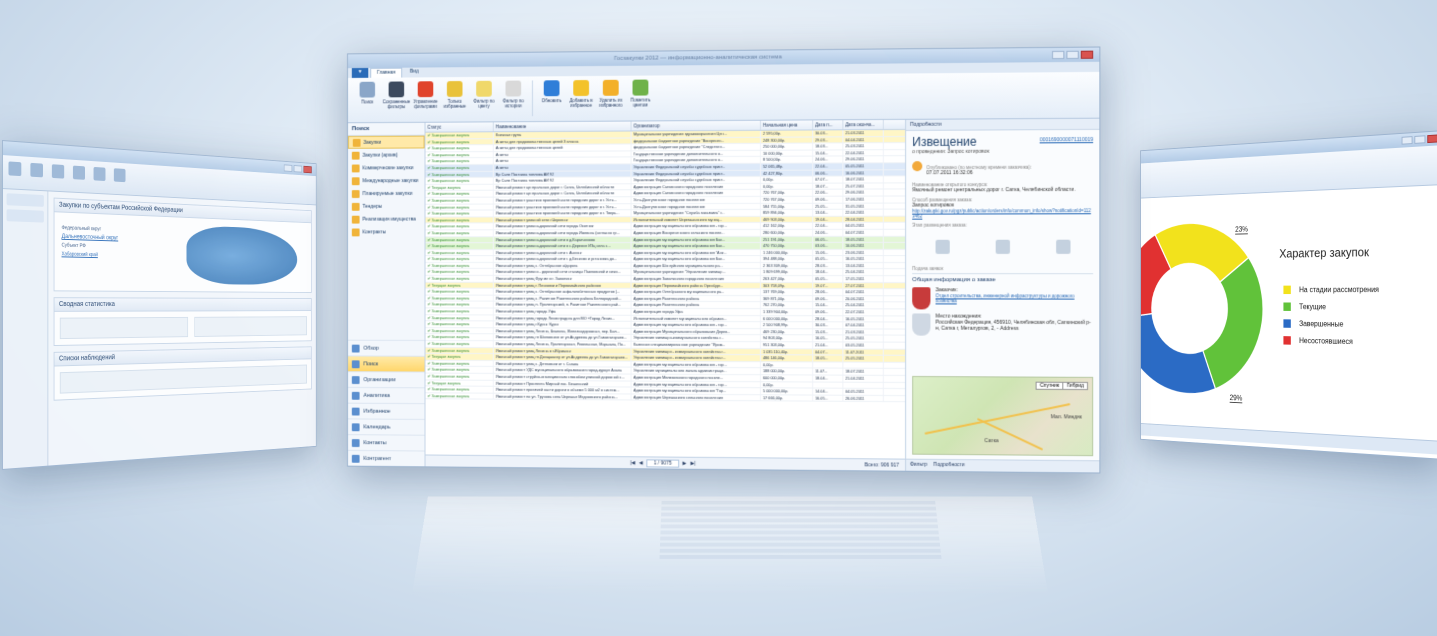 This screenshot has height=636, width=1437. I want to click on nav-item: Тендеры, so click(386, 206).